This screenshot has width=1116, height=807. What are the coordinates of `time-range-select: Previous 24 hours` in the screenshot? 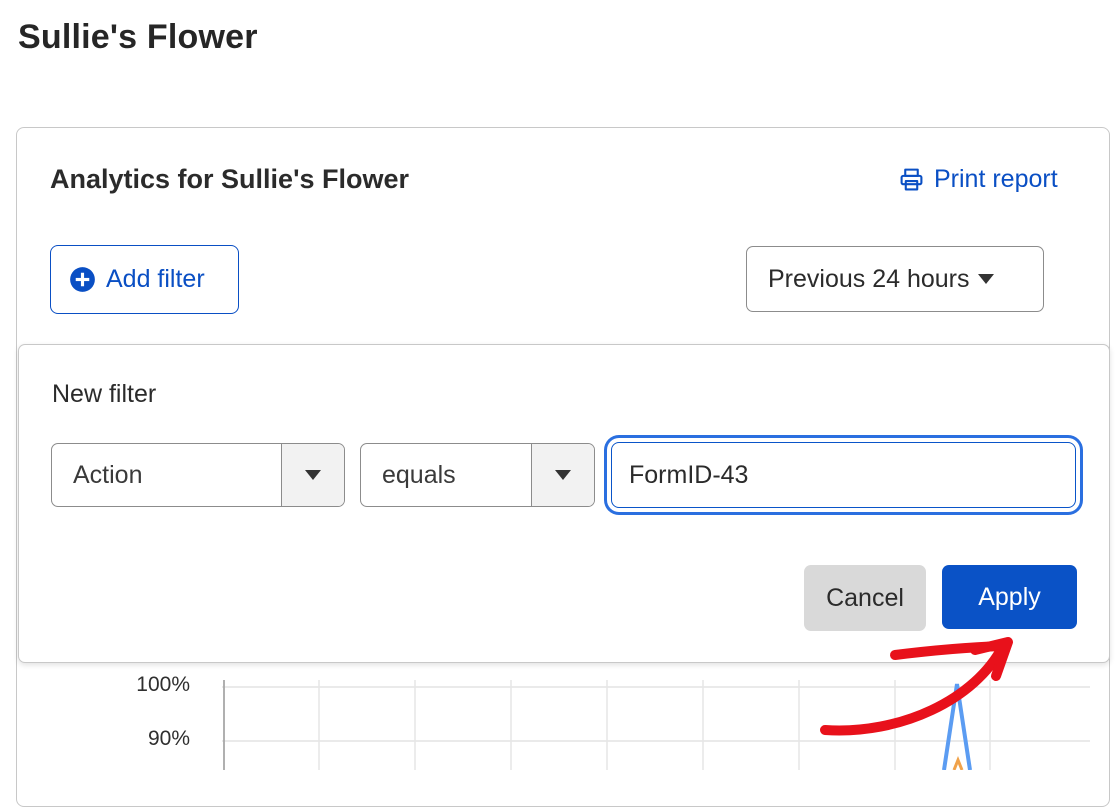 It's located at (895, 279).